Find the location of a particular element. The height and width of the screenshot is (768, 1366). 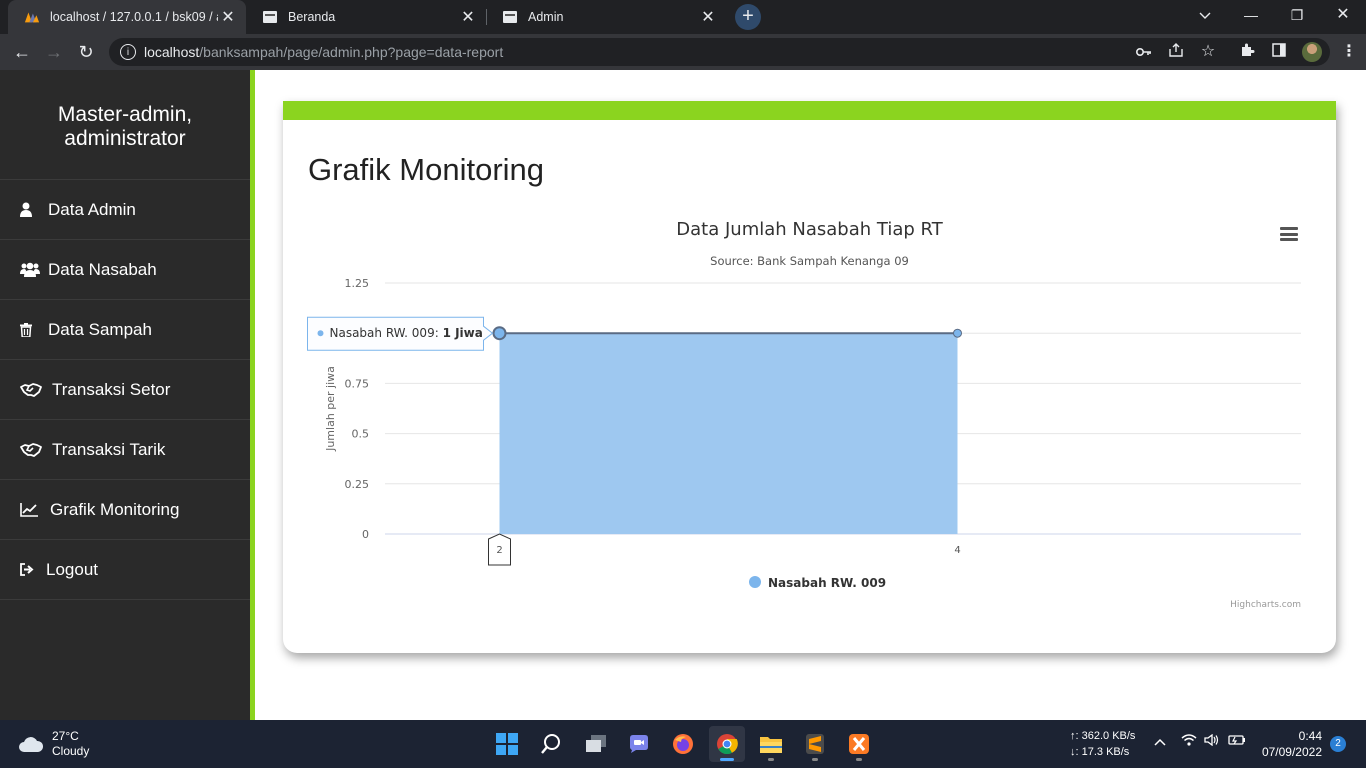

sidebar-item-data-nasabah: Data Nasabah is located at coordinates (125, 270).